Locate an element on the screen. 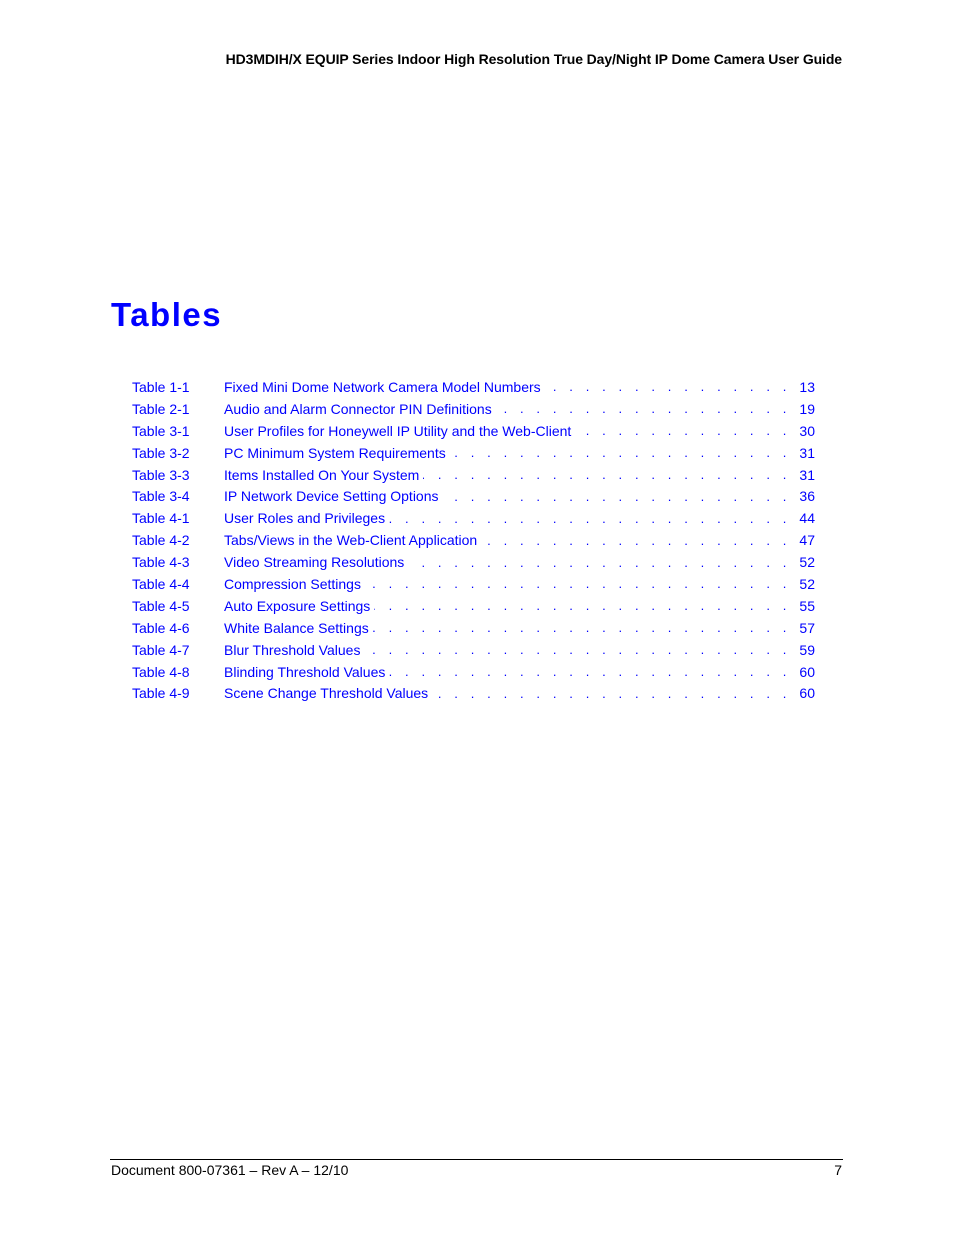  toc-page-number: 30 is located at coordinates (807, 430).